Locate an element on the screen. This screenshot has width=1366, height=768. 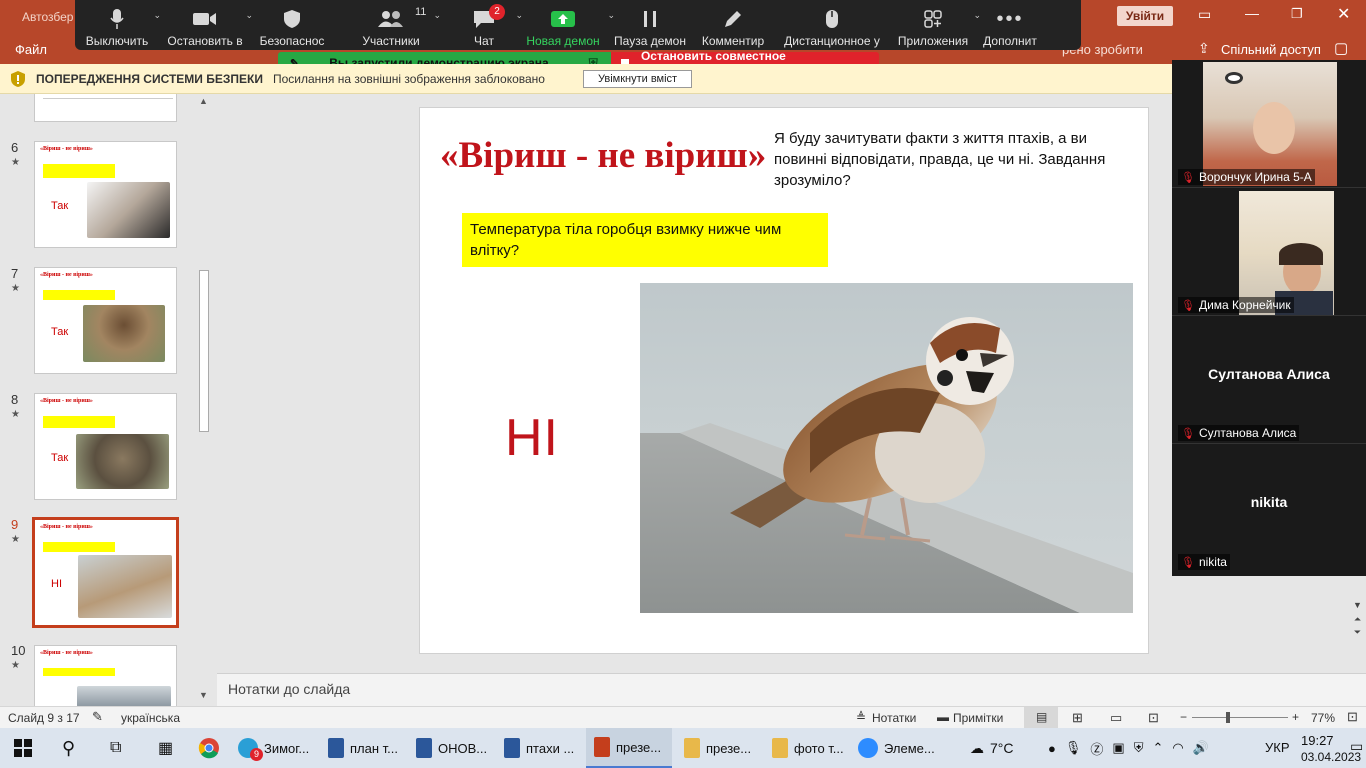
participant-tile: Султанова Алиса 🎙 Султанова Алиса is located at coordinates (1269, 380).